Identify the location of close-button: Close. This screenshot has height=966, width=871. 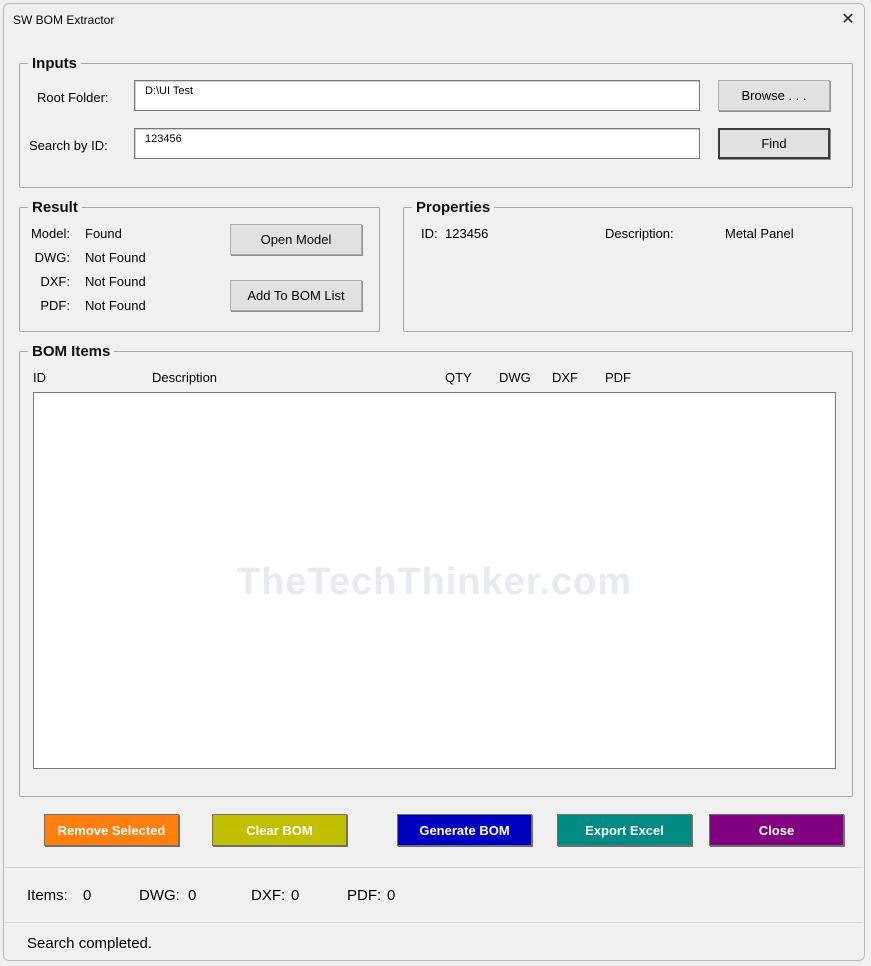
(776, 830).